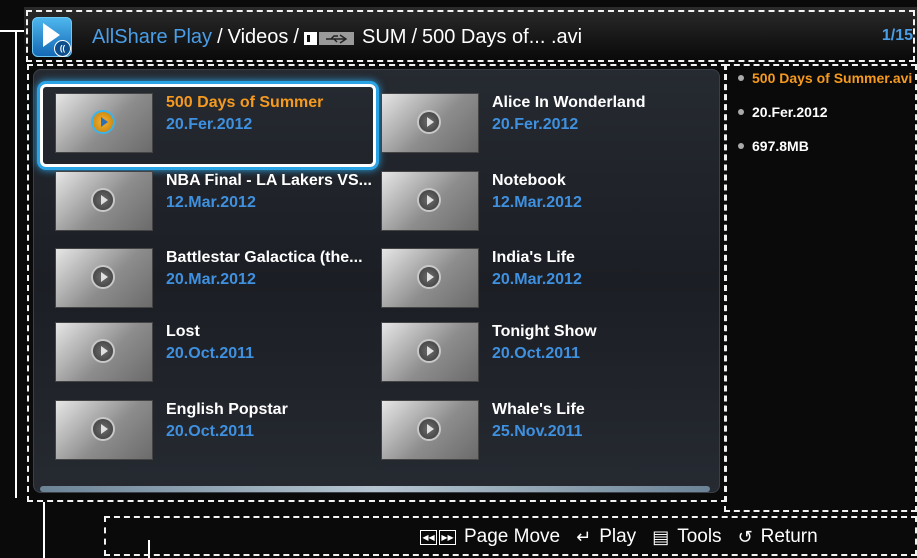 This screenshot has width=917, height=558. I want to click on tools-label: Tools, so click(699, 536).